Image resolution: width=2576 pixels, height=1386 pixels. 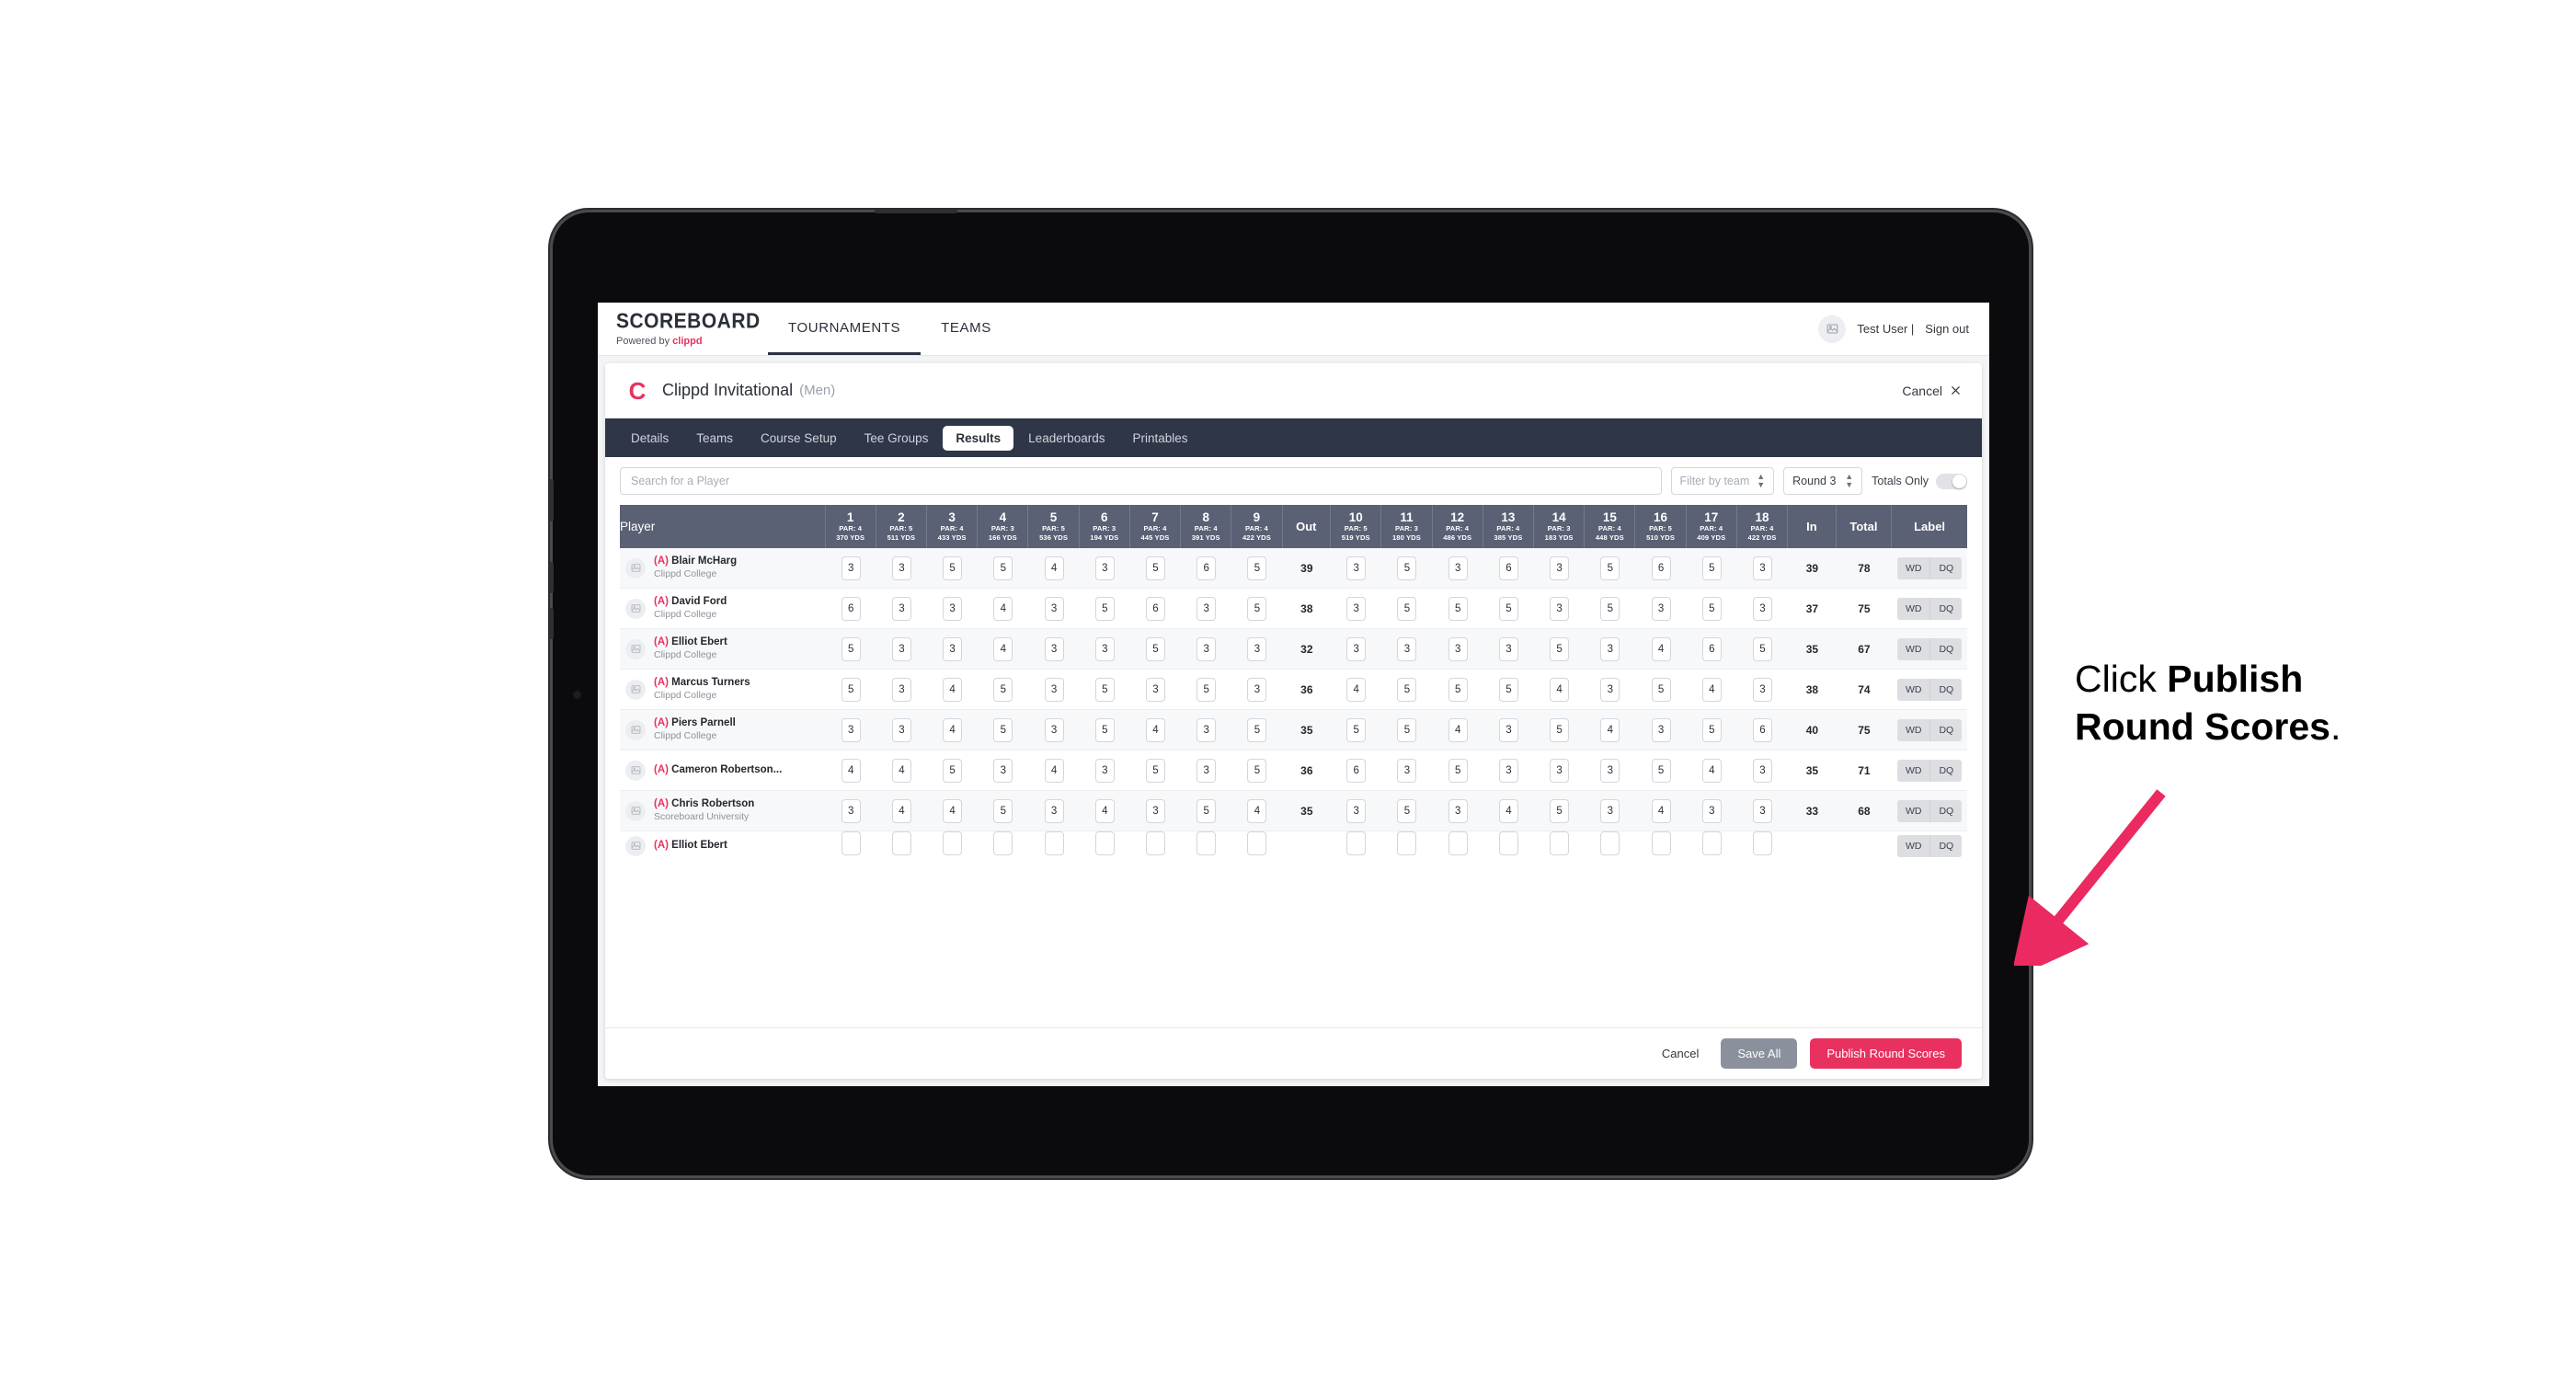 I want to click on score-cell-back-5: 3, so click(x=1560, y=770).